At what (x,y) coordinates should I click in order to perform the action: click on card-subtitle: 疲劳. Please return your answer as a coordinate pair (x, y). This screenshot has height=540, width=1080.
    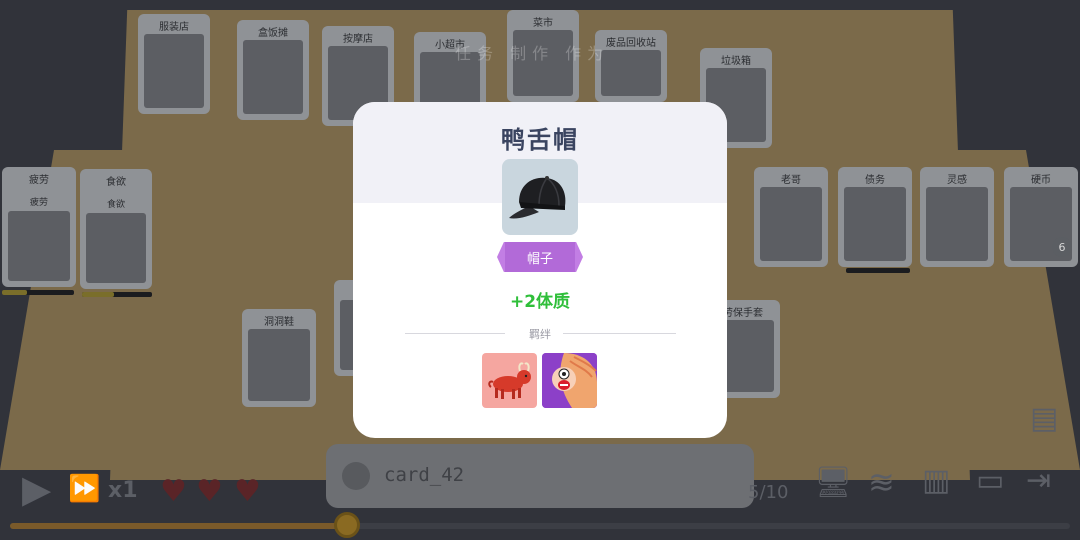
    Looking at the image, I should click on (38, 203).